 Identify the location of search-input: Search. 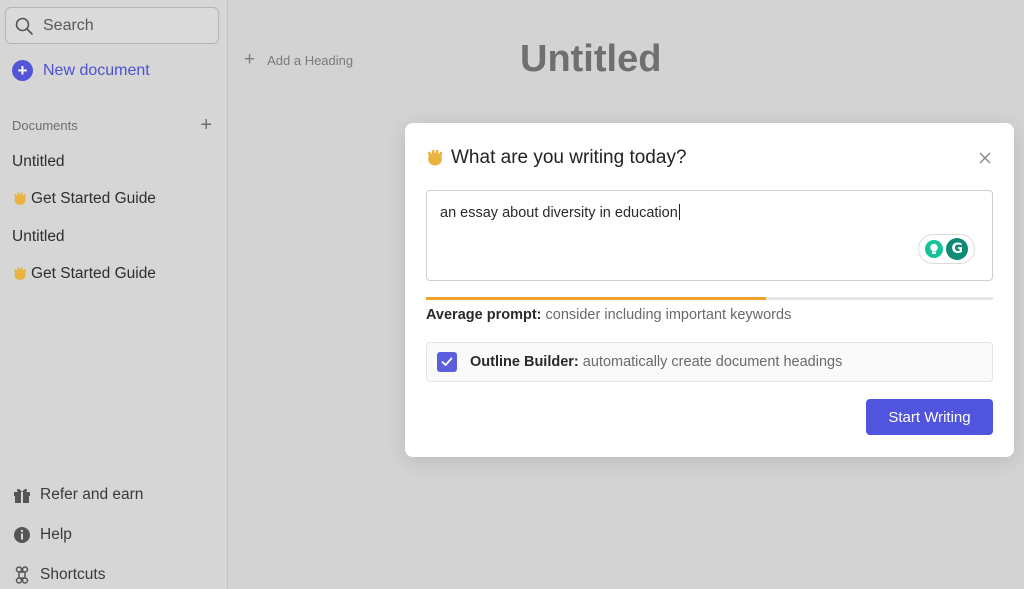
(112, 25).